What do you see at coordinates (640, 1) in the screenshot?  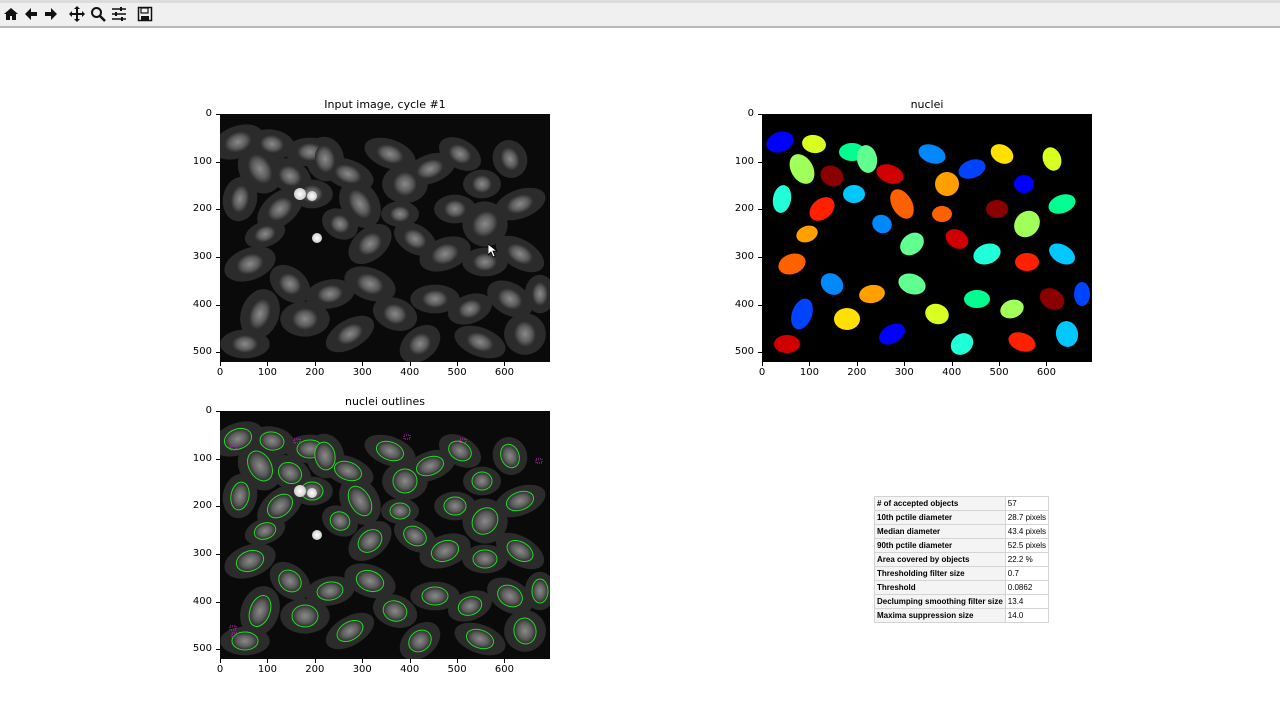 I see `window-top-edge` at bounding box center [640, 1].